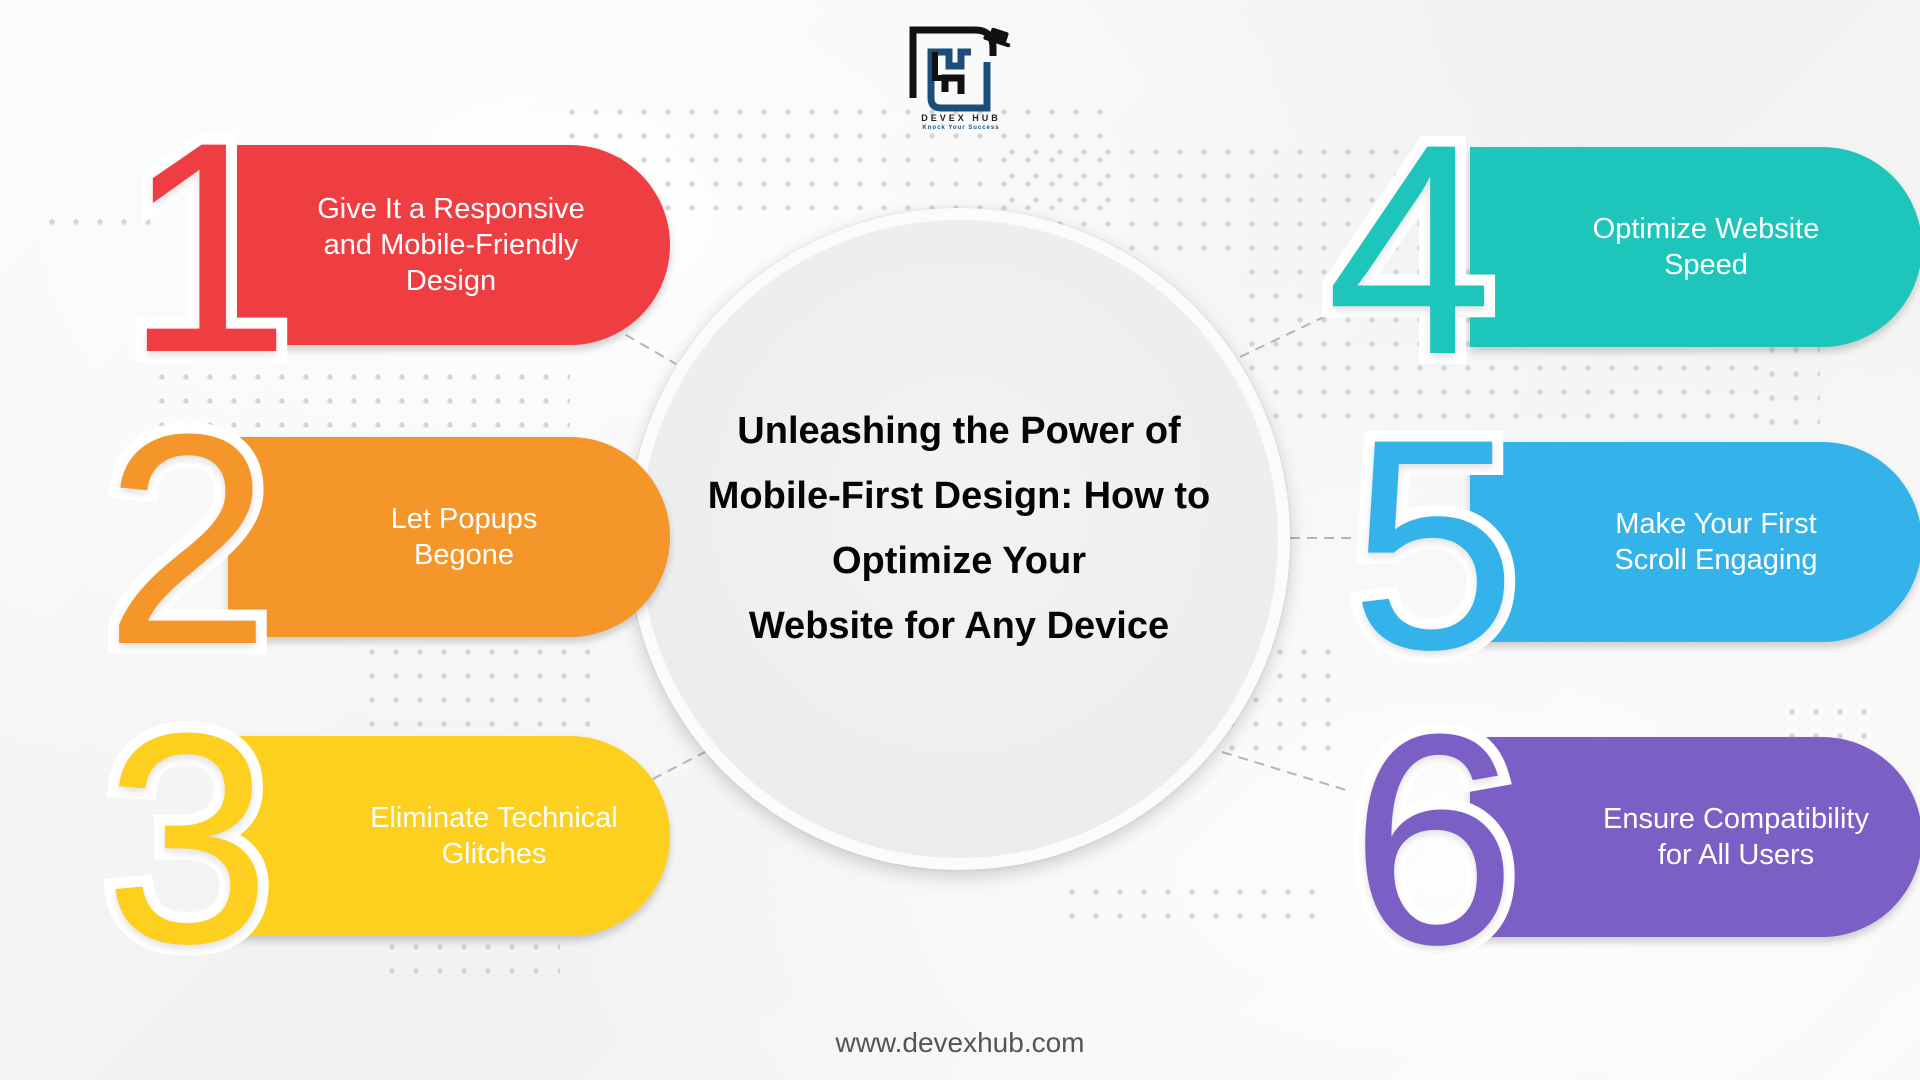 The width and height of the screenshot is (1920, 1080). What do you see at coordinates (1736, 819) in the screenshot?
I see `step-text-line: Ensure Compatibility` at bounding box center [1736, 819].